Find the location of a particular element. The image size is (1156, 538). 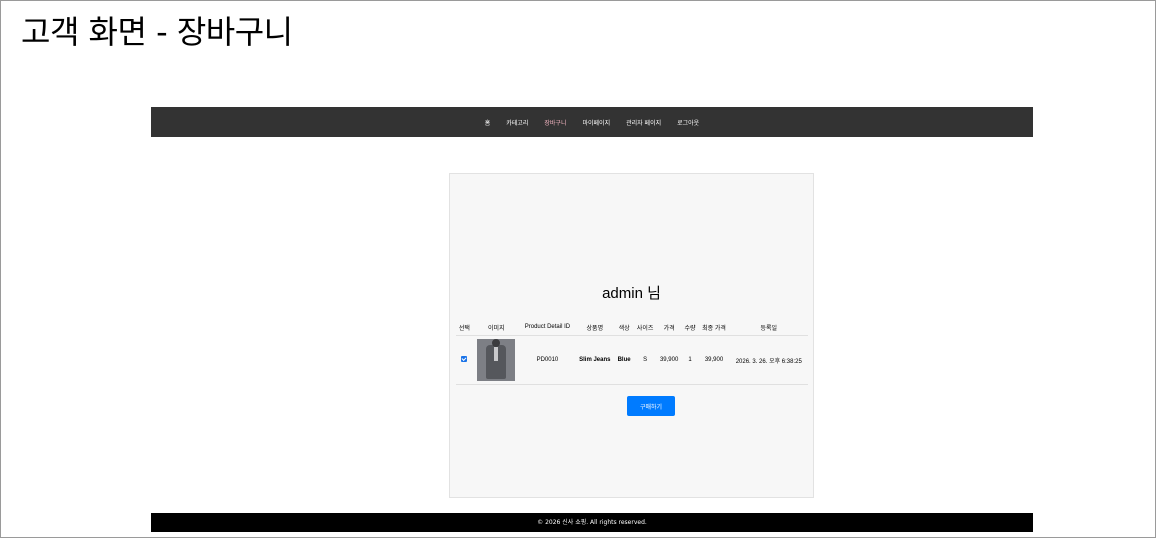

nav-home: 홈 is located at coordinates (488, 122).